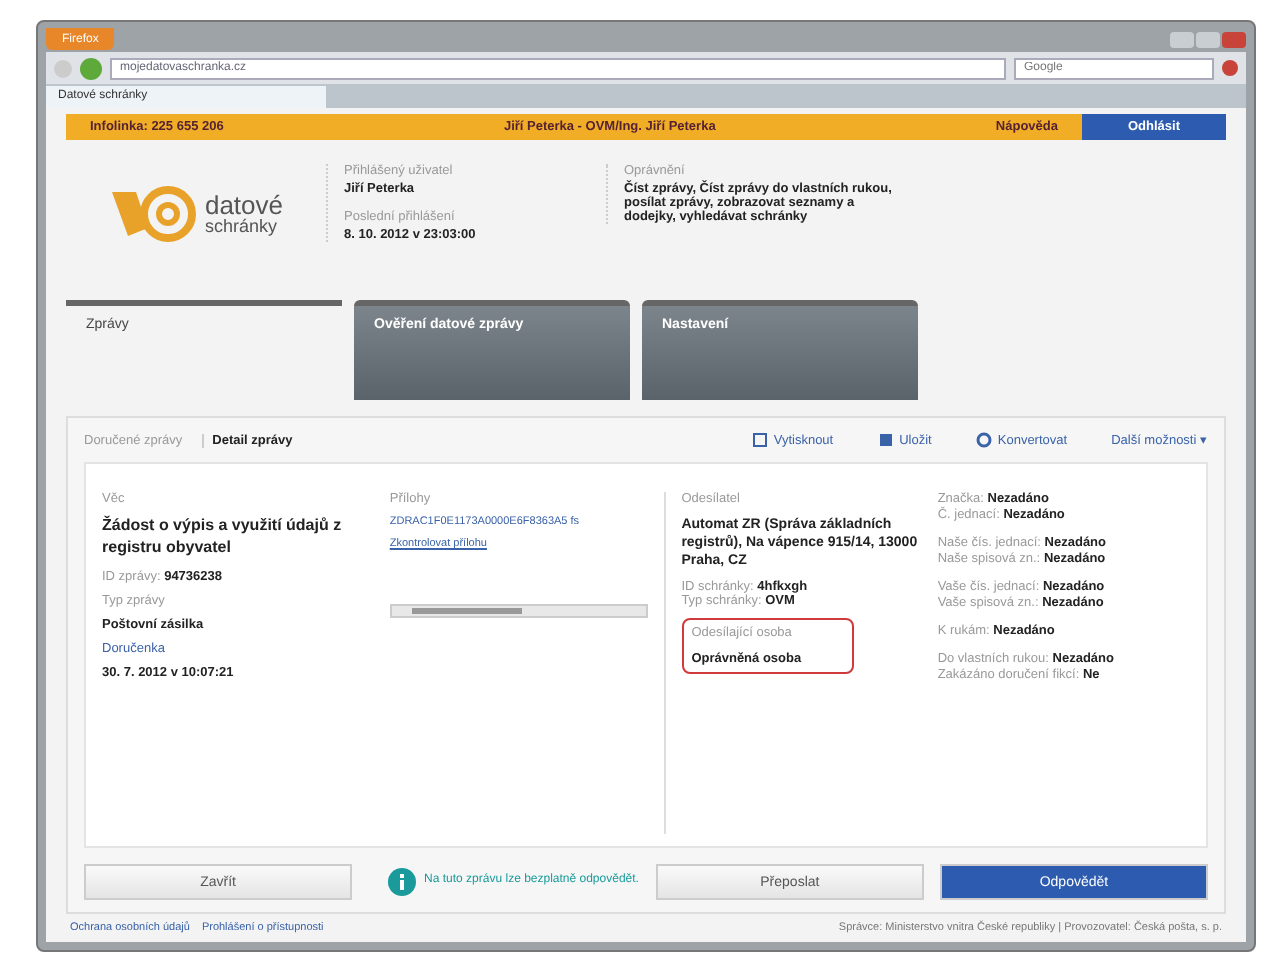  I want to click on circle-icon, so click(983, 440).